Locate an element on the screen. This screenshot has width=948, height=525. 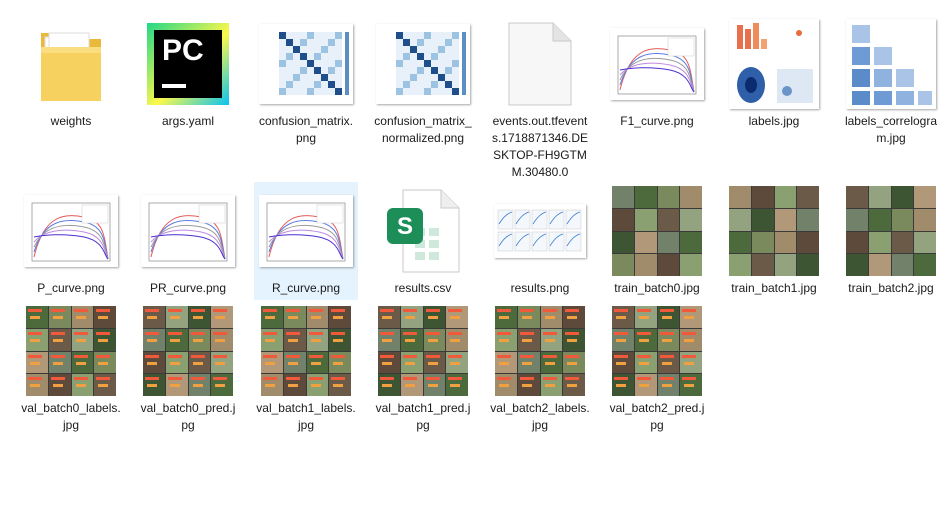
file-item: train_batch1.jpg is located at coordinates (774, 239).